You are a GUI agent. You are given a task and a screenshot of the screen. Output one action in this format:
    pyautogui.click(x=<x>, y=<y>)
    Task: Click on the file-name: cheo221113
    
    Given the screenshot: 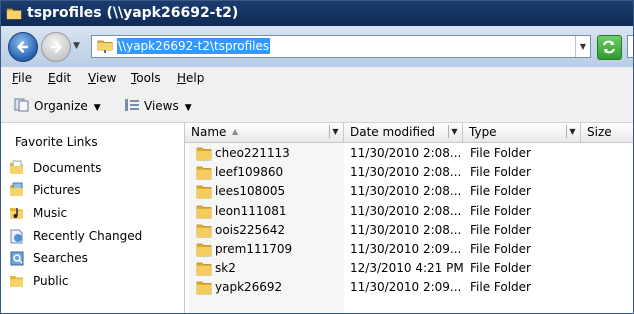 What is the action you would take?
    pyautogui.click(x=252, y=153)
    